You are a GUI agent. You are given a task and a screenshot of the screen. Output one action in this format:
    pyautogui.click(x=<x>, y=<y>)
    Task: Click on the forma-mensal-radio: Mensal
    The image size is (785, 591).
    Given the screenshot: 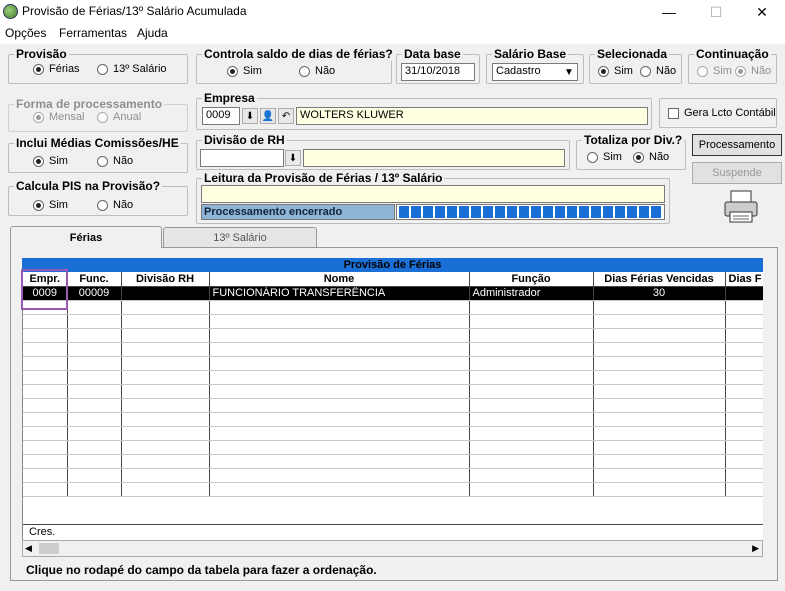 What is the action you would take?
    pyautogui.click(x=58, y=117)
    